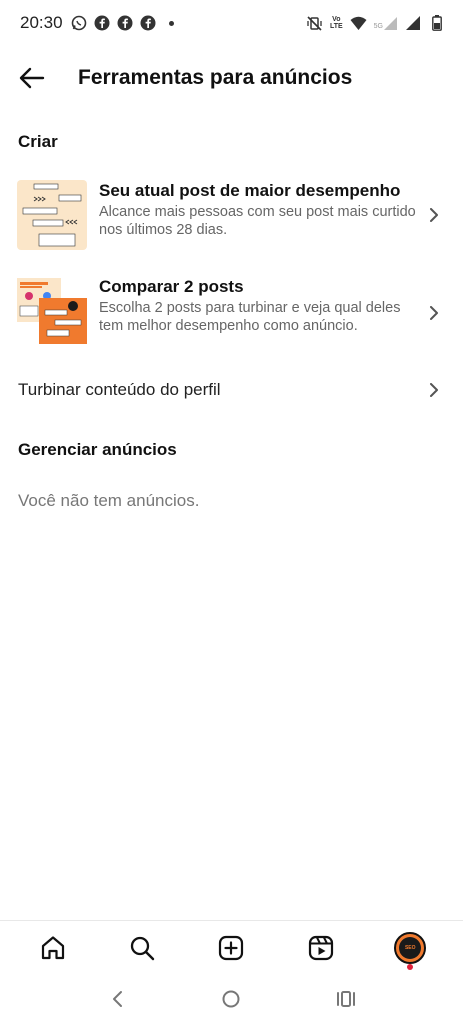  Describe the element at coordinates (52, 311) in the screenshot. I see `compare-posts-thumbnail` at that location.